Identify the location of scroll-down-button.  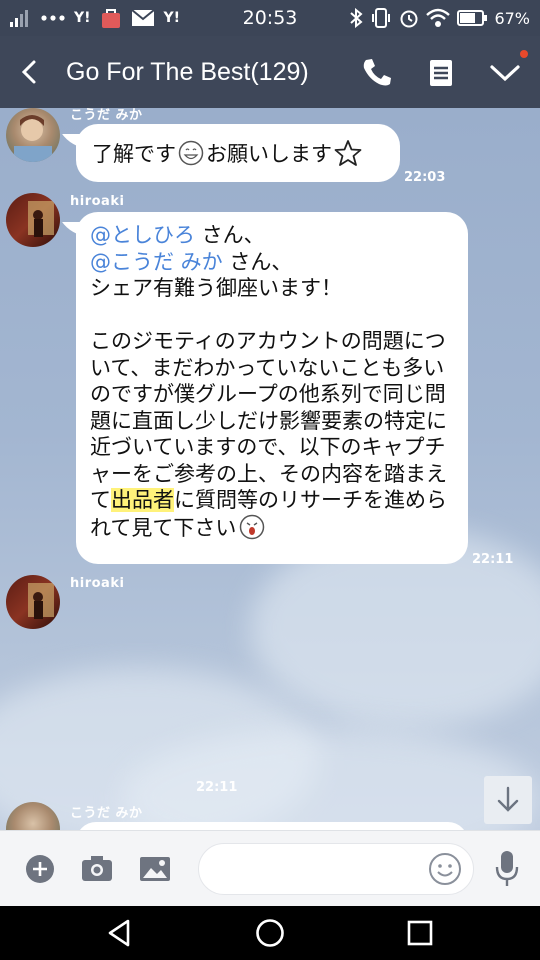
(508, 800).